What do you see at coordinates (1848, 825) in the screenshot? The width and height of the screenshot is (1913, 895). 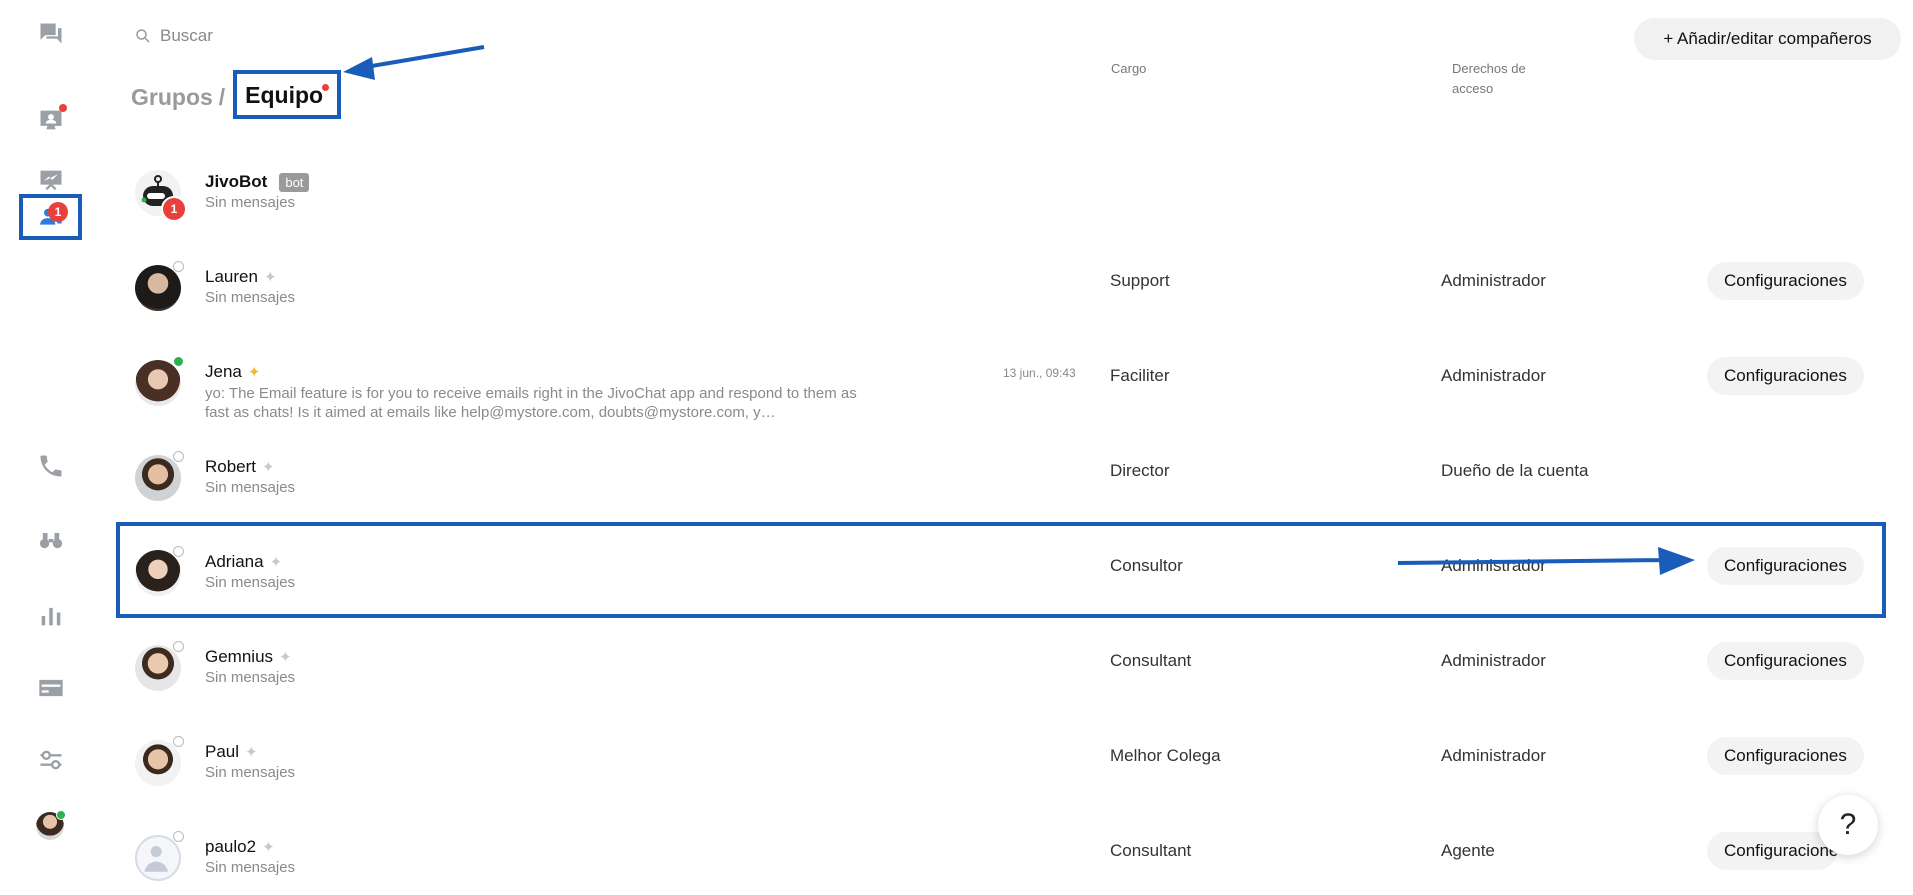 I see `help-button: ?` at bounding box center [1848, 825].